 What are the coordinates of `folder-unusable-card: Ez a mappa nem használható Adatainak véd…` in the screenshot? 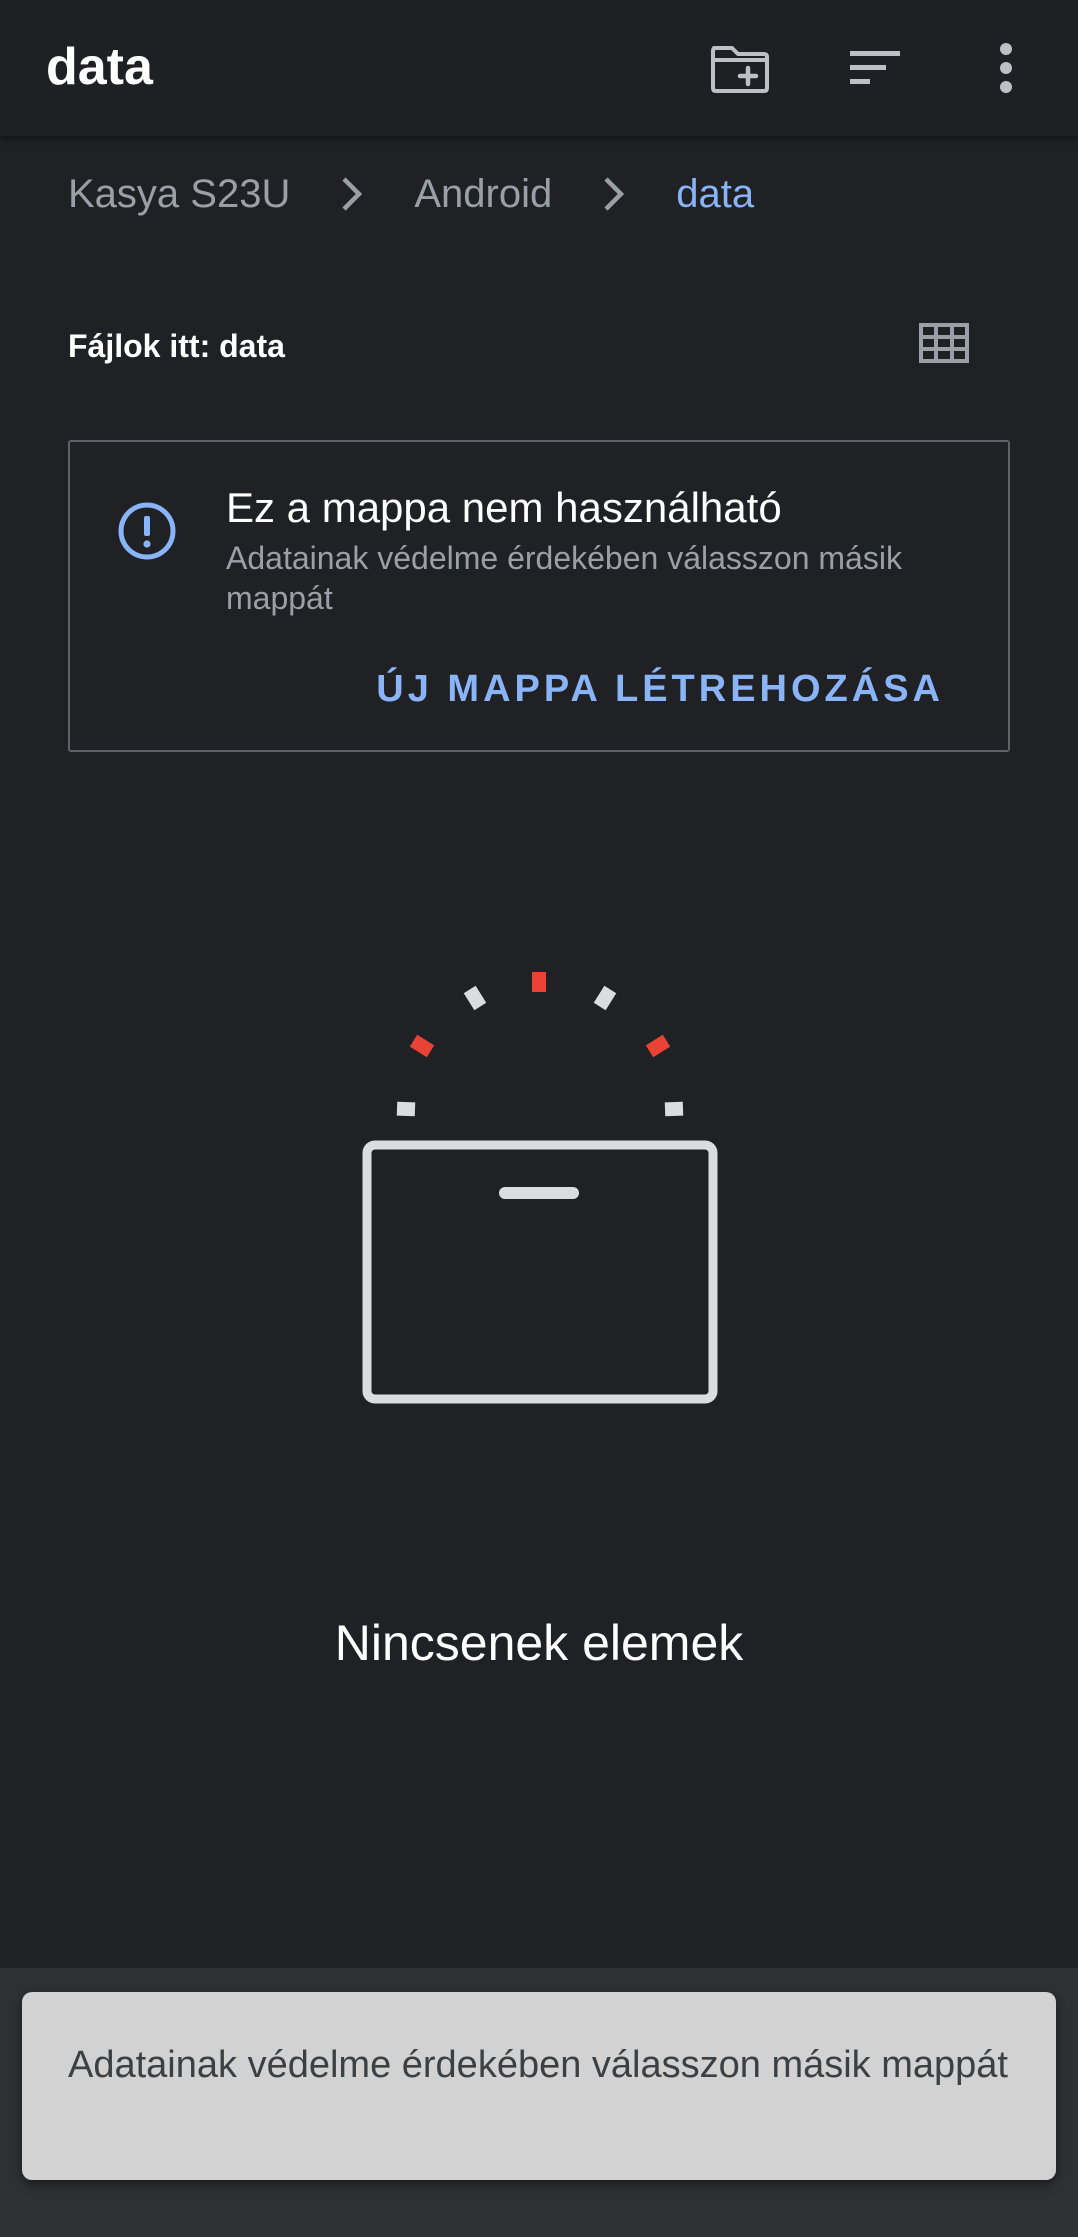 It's located at (539, 596).